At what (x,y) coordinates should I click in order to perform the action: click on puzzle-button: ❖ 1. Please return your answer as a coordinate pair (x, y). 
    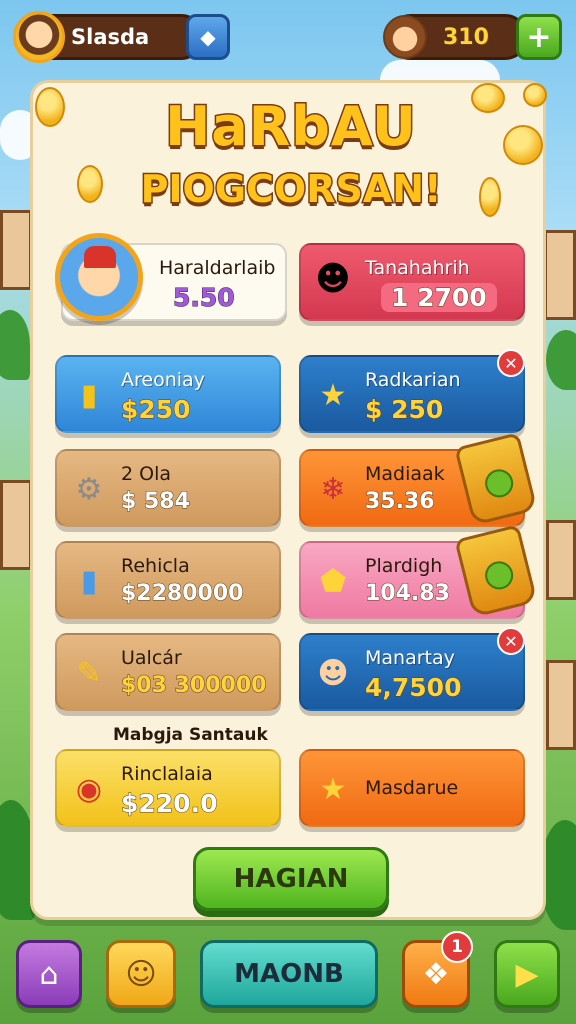
    Looking at the image, I should click on (437, 969).